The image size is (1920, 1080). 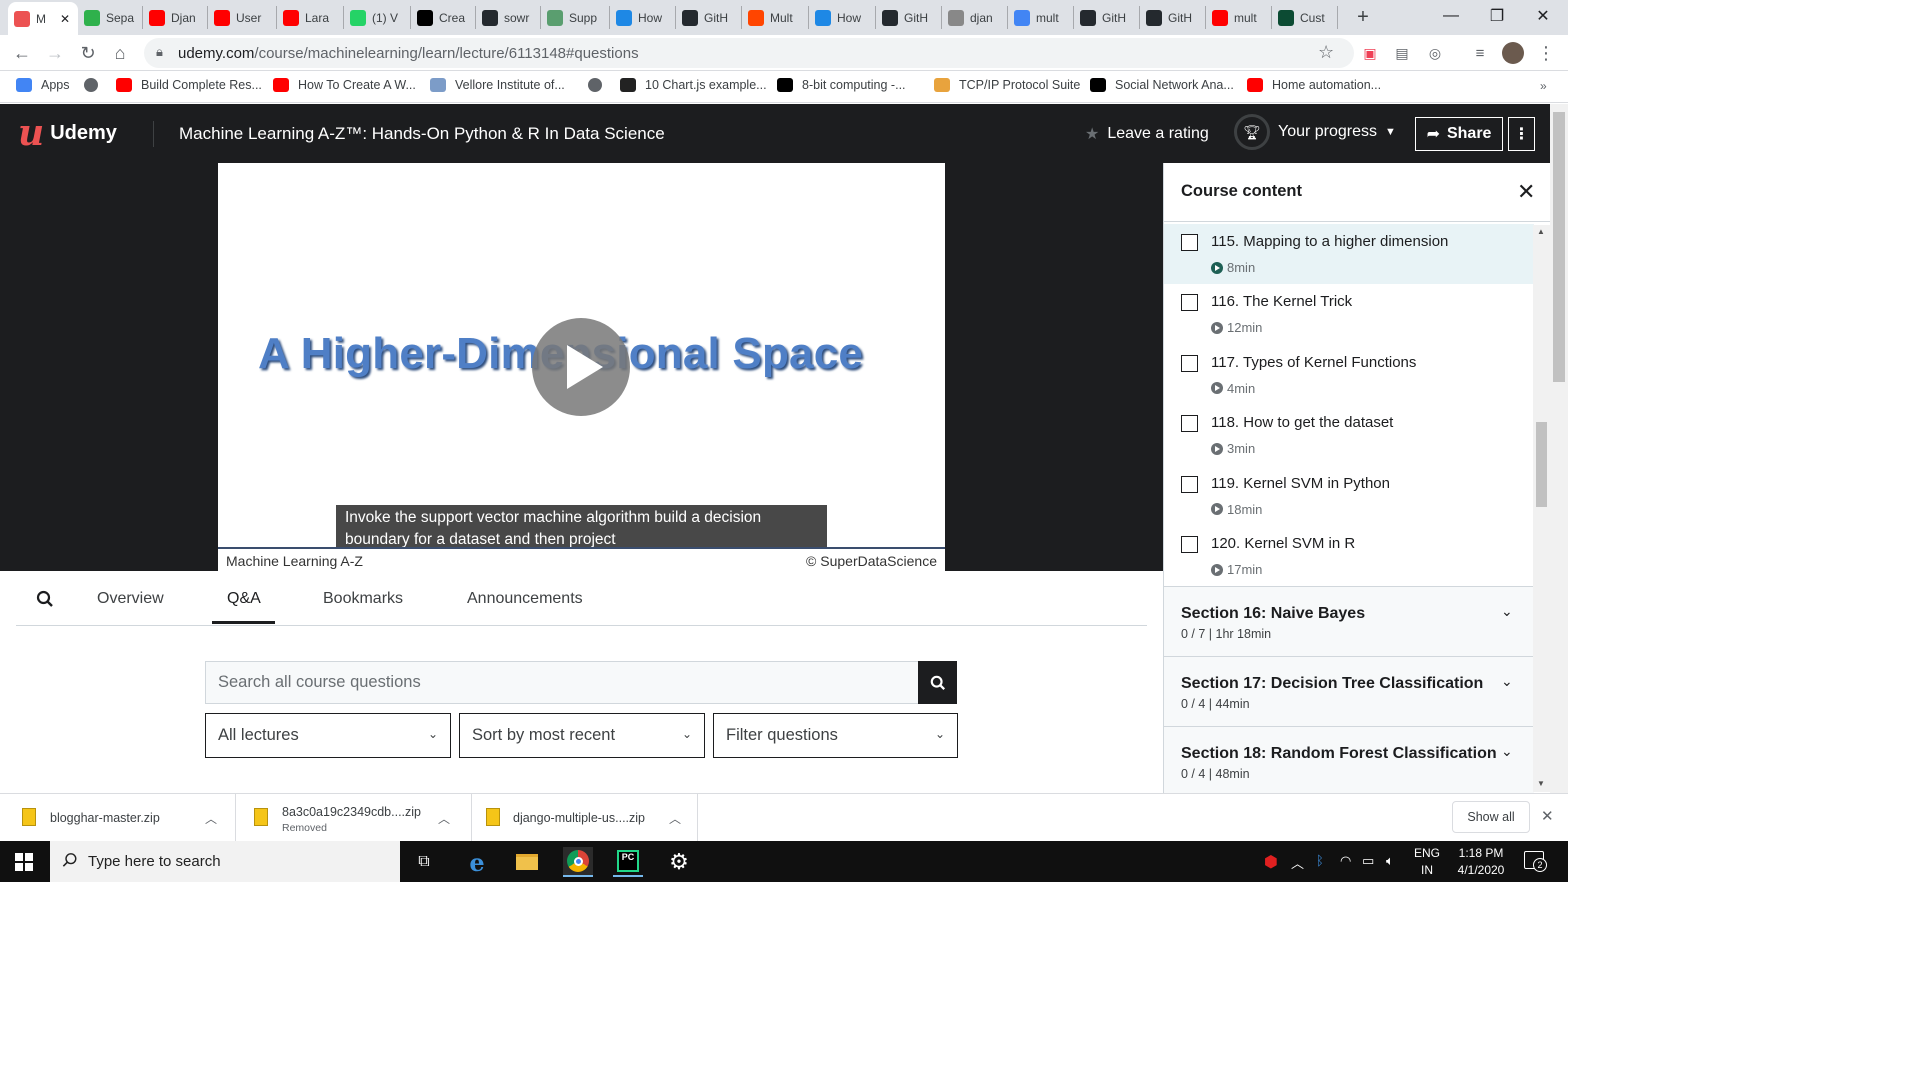 I want to click on search-tab-icon, so click(x=45, y=601).